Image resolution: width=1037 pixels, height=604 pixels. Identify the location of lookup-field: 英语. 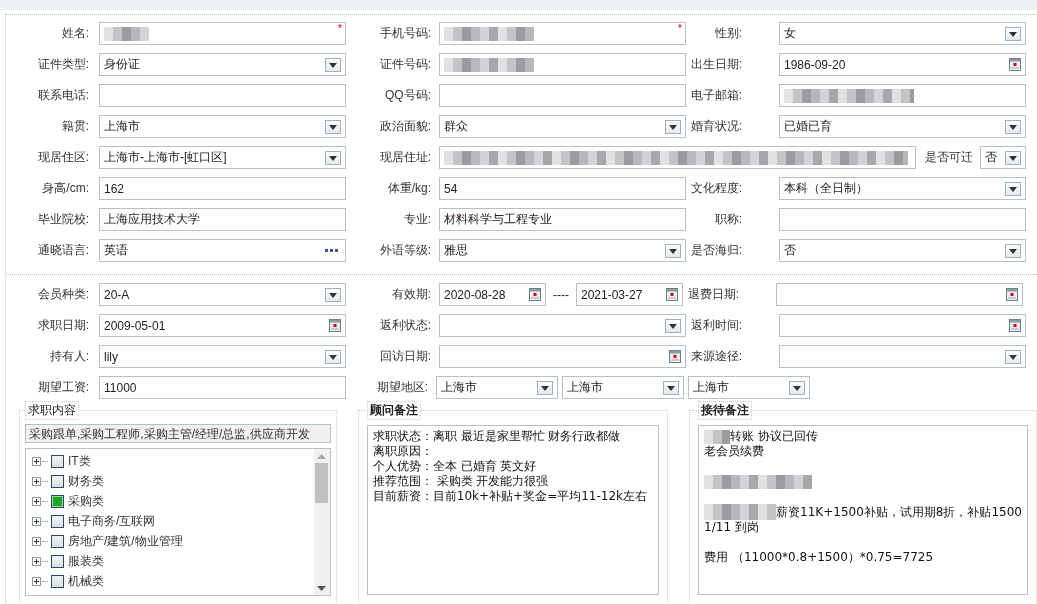
(222, 250).